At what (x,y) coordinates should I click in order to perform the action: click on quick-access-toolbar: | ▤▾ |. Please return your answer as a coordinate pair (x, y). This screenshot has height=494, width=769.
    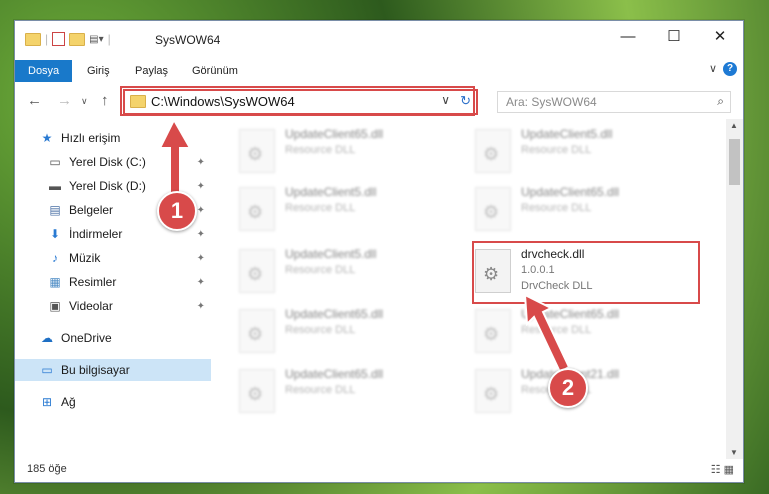
    Looking at the image, I should click on (68, 39).